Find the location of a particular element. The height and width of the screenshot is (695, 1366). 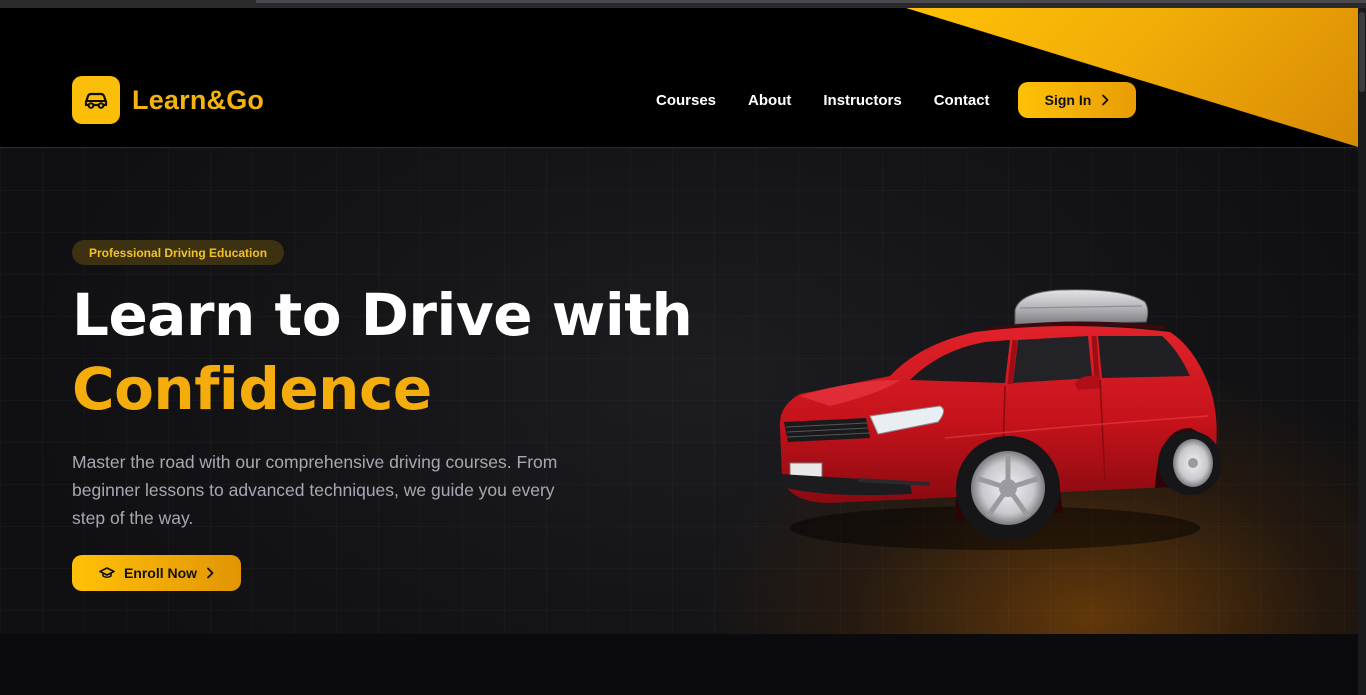

hero-badge: Professional Driving Education is located at coordinates (178, 252).